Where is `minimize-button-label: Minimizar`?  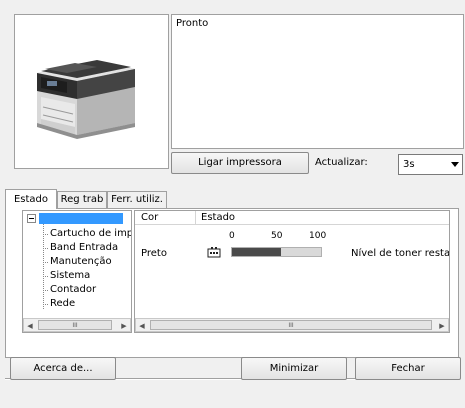
minimize-button-label: Minimizar is located at coordinates (294, 368).